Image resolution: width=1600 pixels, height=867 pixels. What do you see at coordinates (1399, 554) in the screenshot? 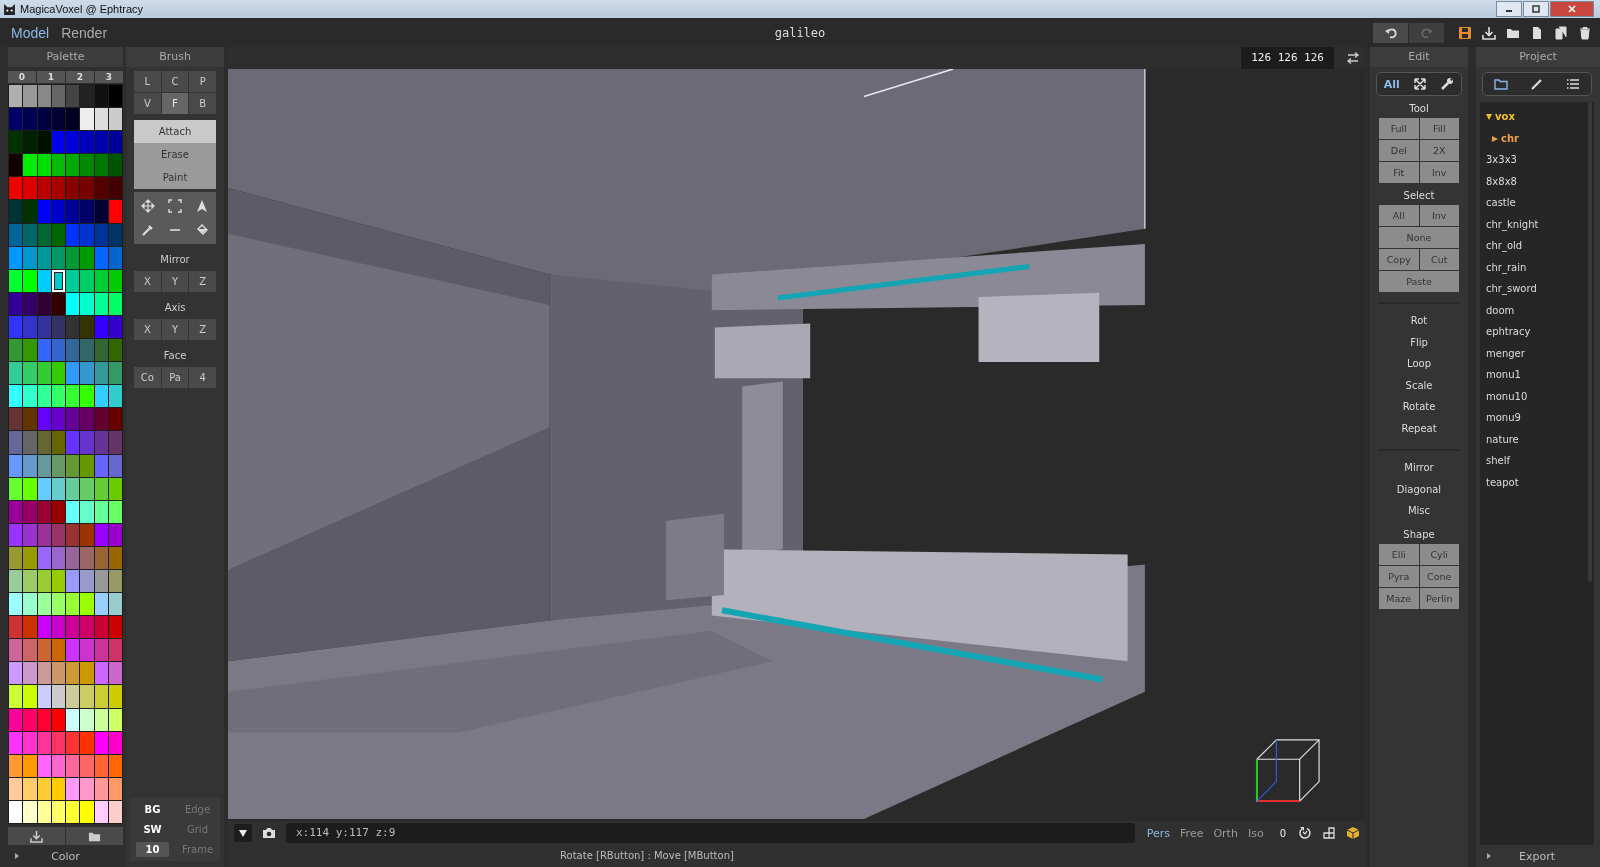
I see `edit-button: Elli` at bounding box center [1399, 554].